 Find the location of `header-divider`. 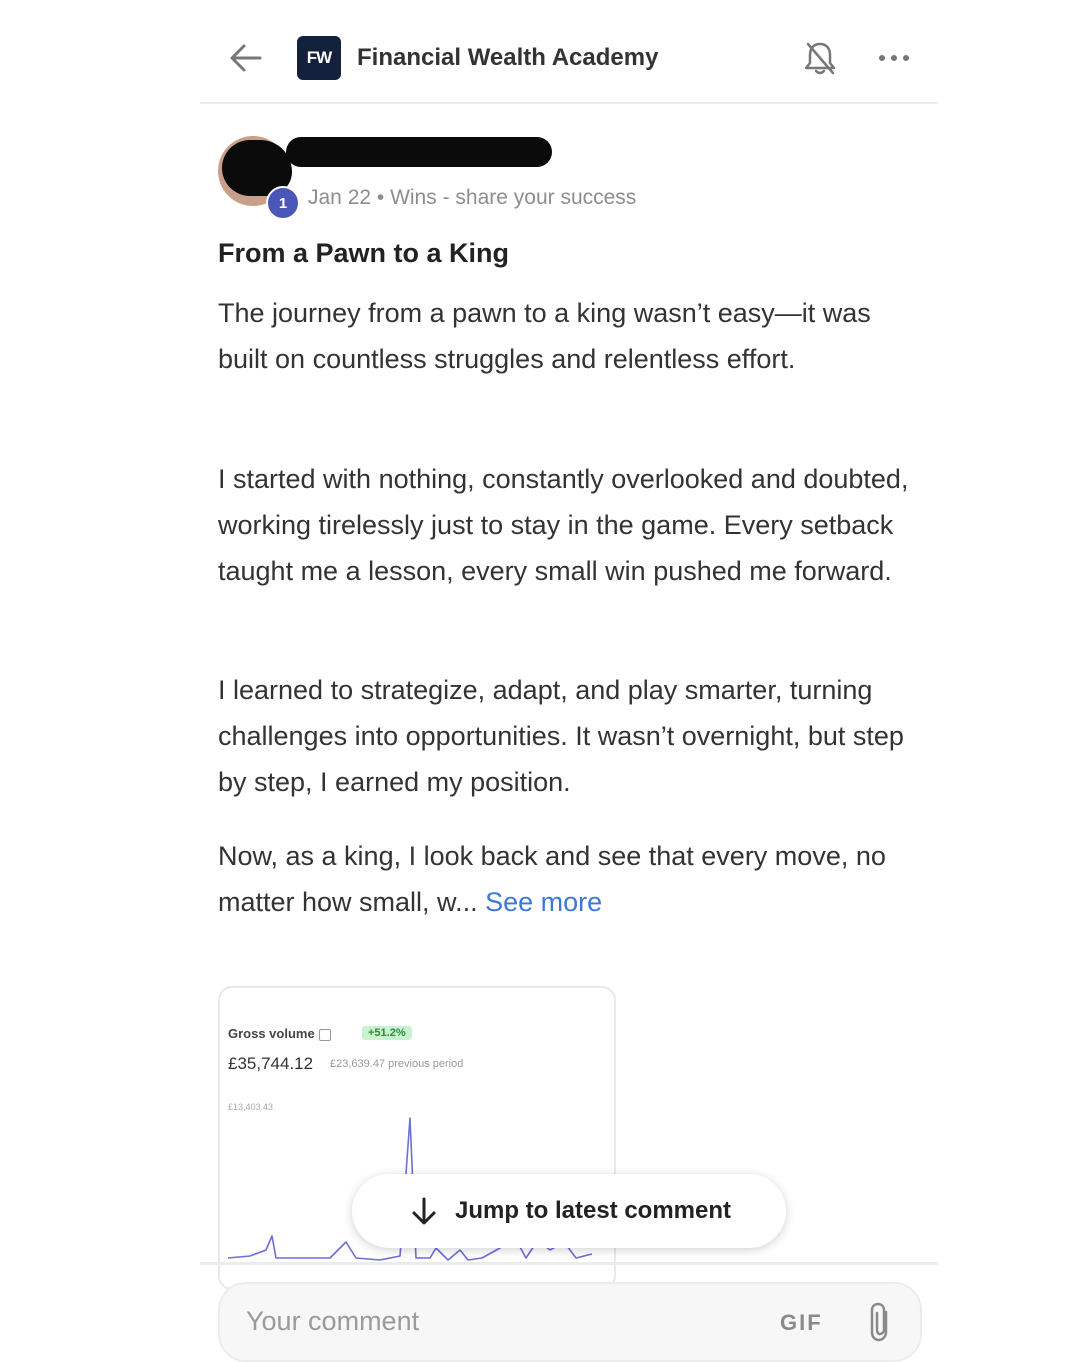

header-divider is located at coordinates (569, 103).